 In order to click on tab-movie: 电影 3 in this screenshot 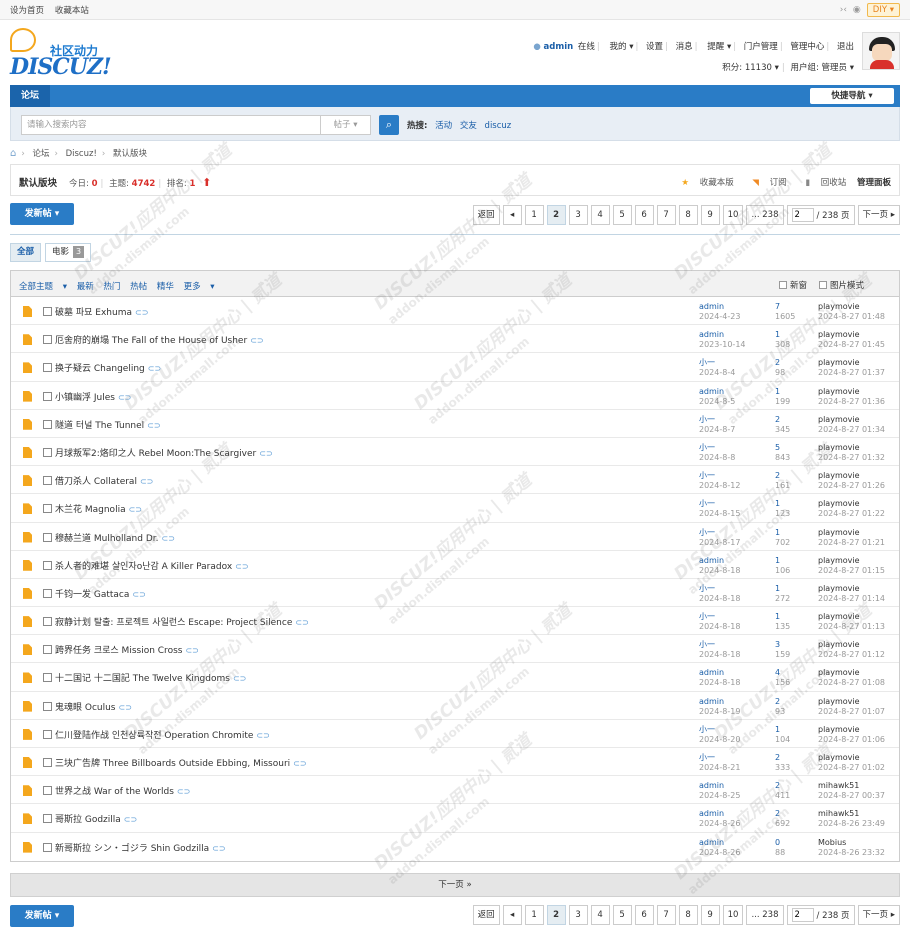, I will do `click(68, 252)`.